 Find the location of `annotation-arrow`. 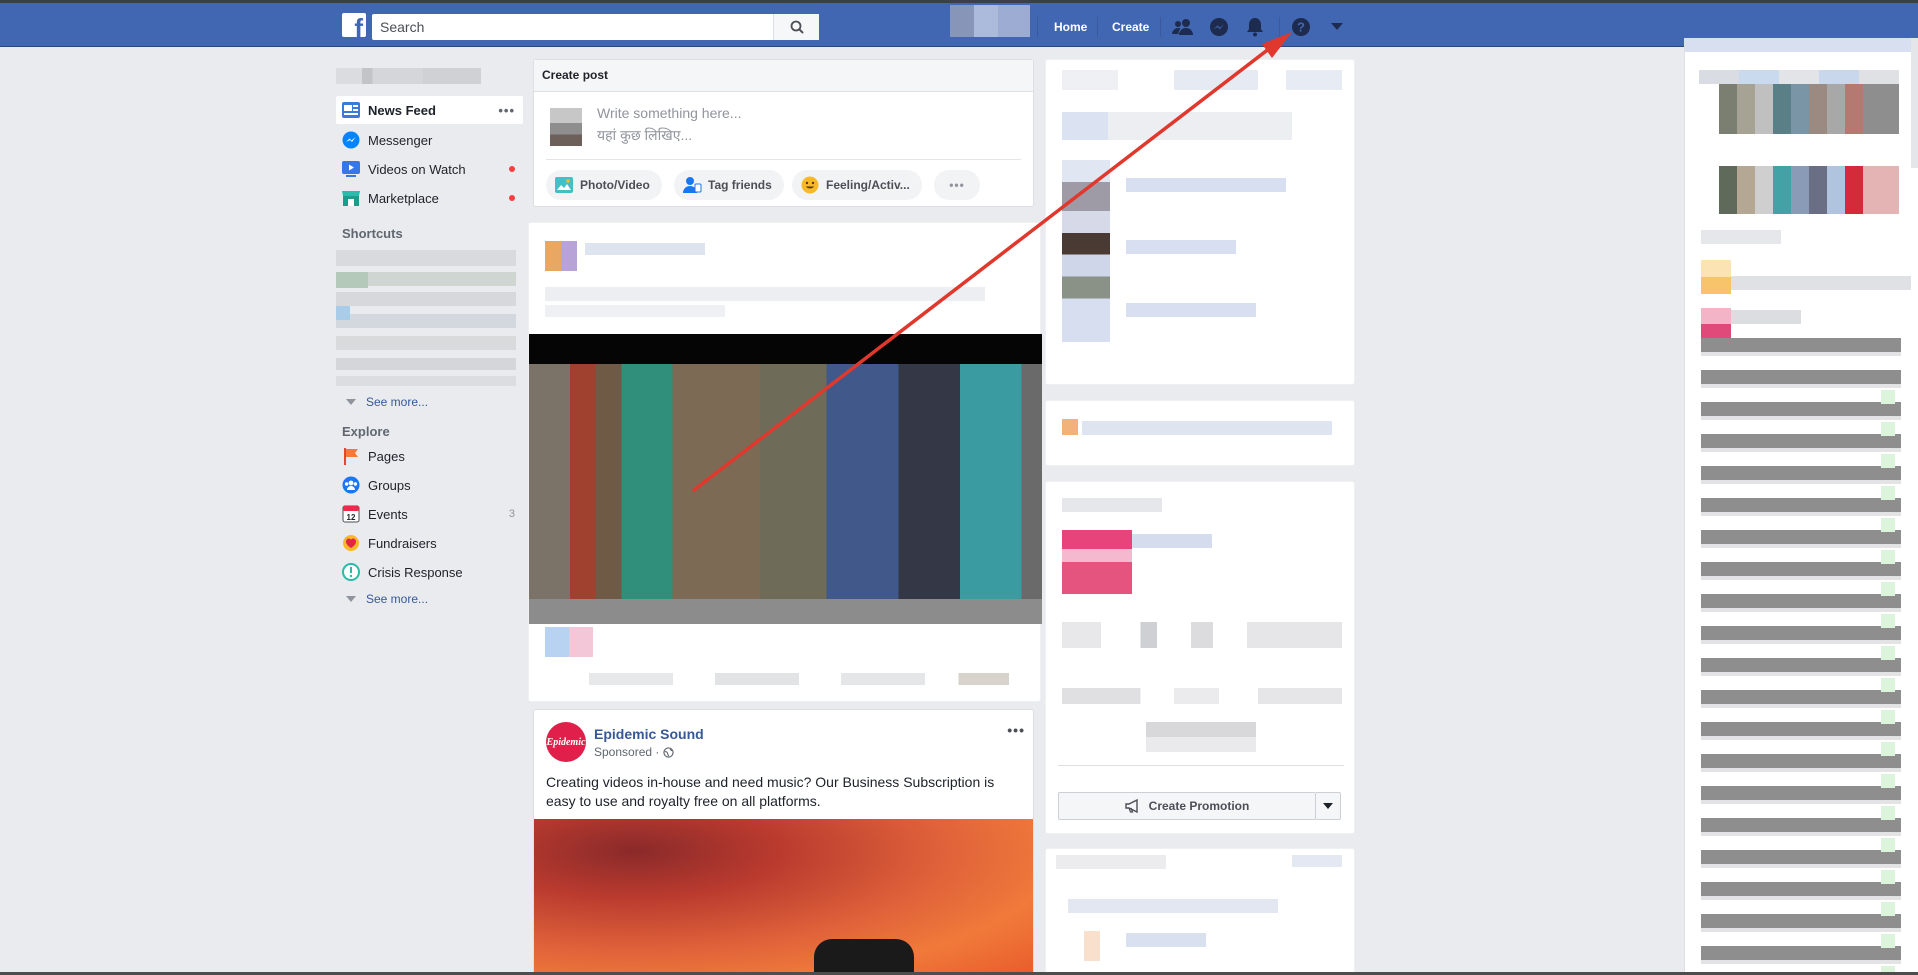

annotation-arrow is located at coordinates (992, 262).